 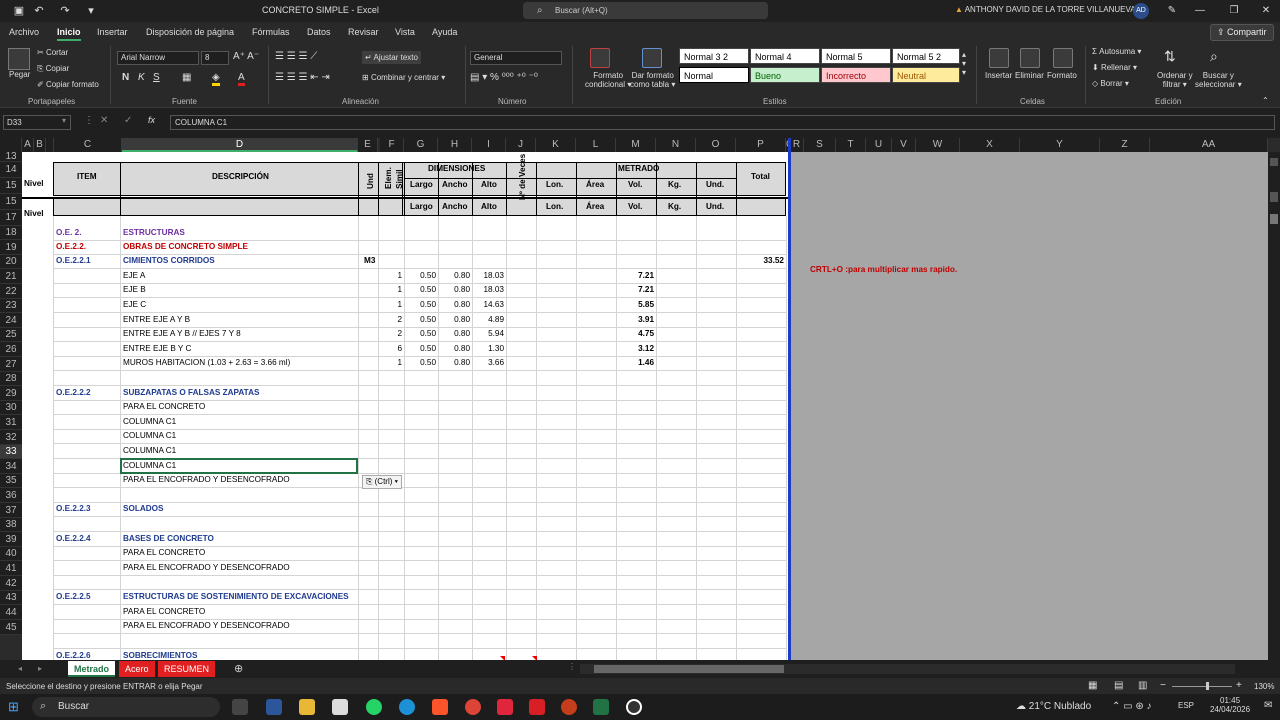 What do you see at coordinates (238, 305) in the screenshot?
I see `cell-description: EJE C` at bounding box center [238, 305].